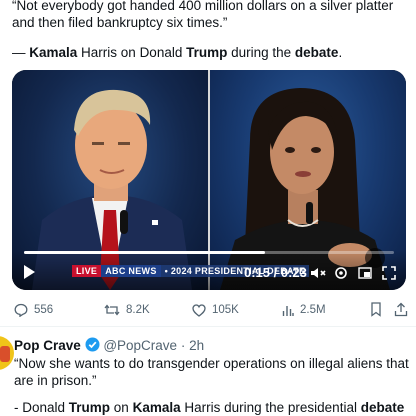 This screenshot has height=416, width=416. What do you see at coordinates (225, 310) in the screenshot?
I see `like-count: 105K` at bounding box center [225, 310].